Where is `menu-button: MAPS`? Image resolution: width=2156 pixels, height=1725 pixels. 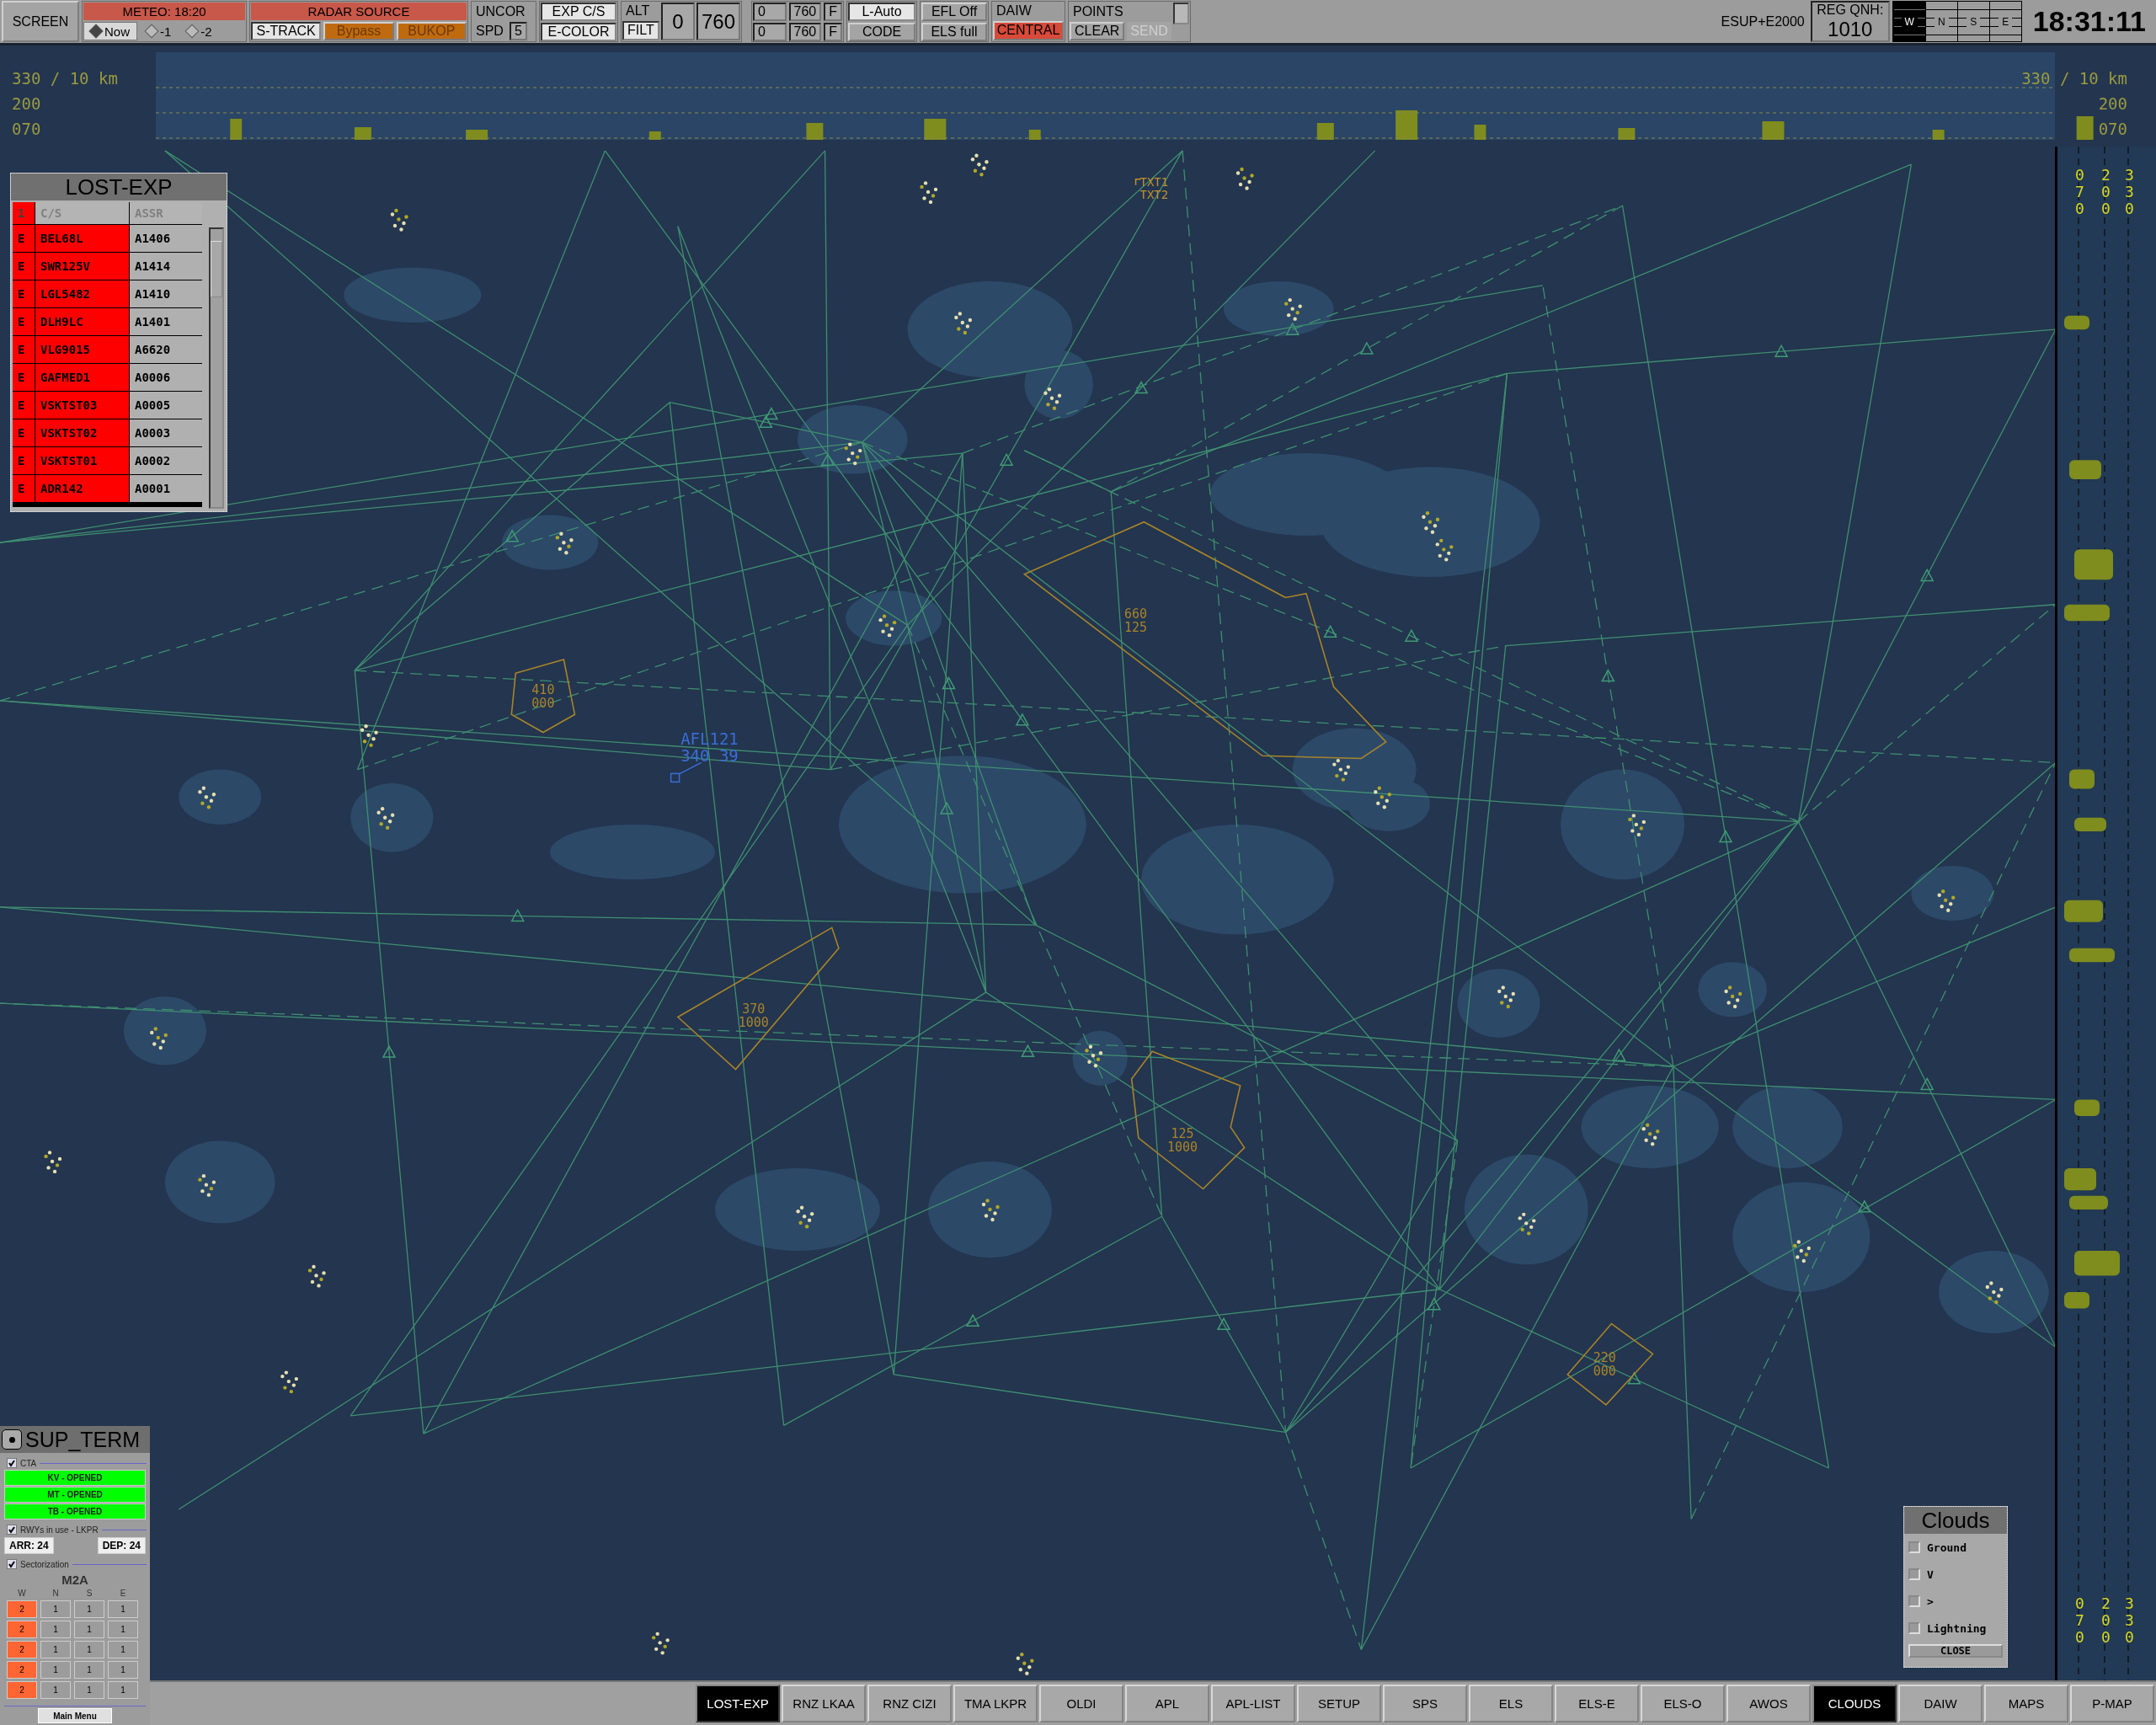 menu-button: MAPS is located at coordinates (2026, 1703).